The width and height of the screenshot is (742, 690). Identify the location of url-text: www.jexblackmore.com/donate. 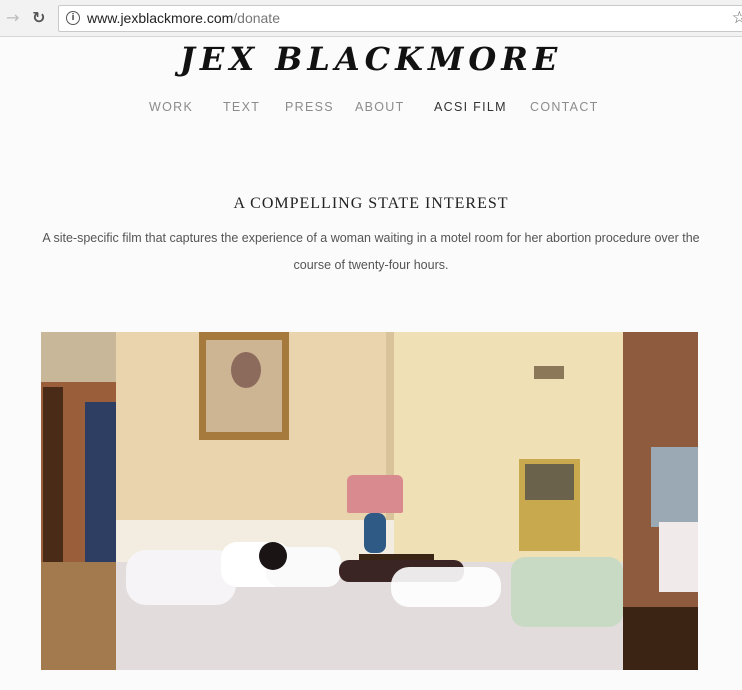
(183, 18).